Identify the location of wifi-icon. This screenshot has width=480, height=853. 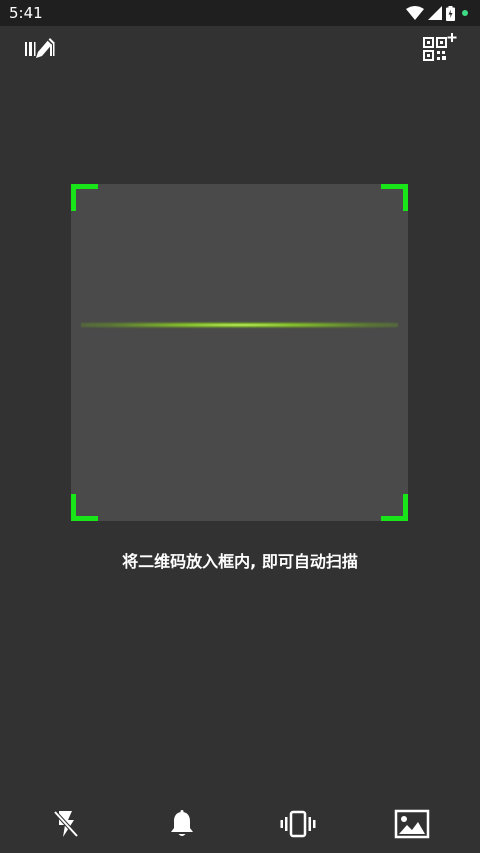
(415, 13).